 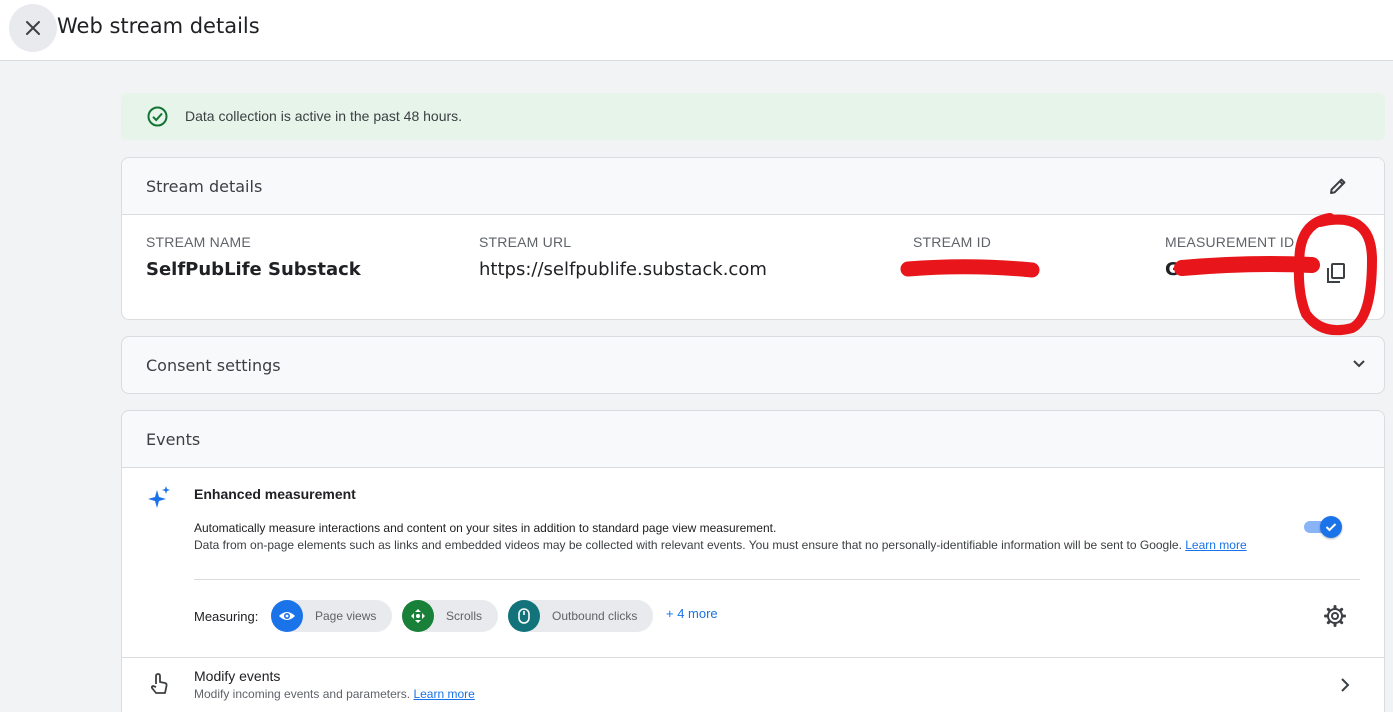 What do you see at coordinates (1336, 273) in the screenshot?
I see `copy-icon` at bounding box center [1336, 273].